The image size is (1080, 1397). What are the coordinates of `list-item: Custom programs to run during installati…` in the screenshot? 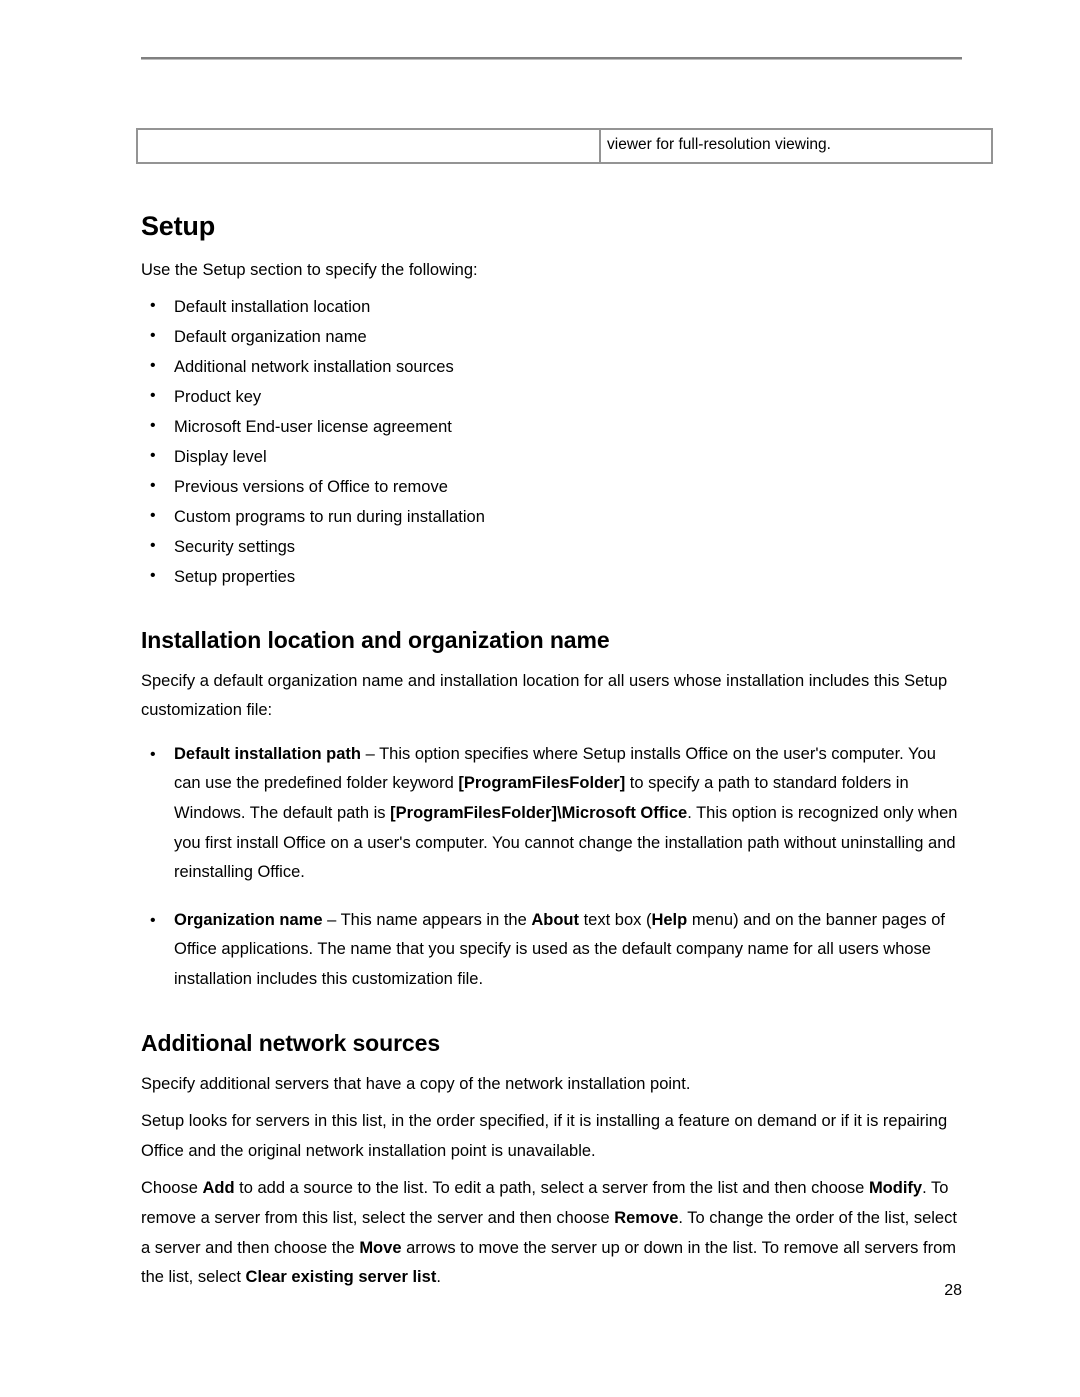 It's located at (551, 516).